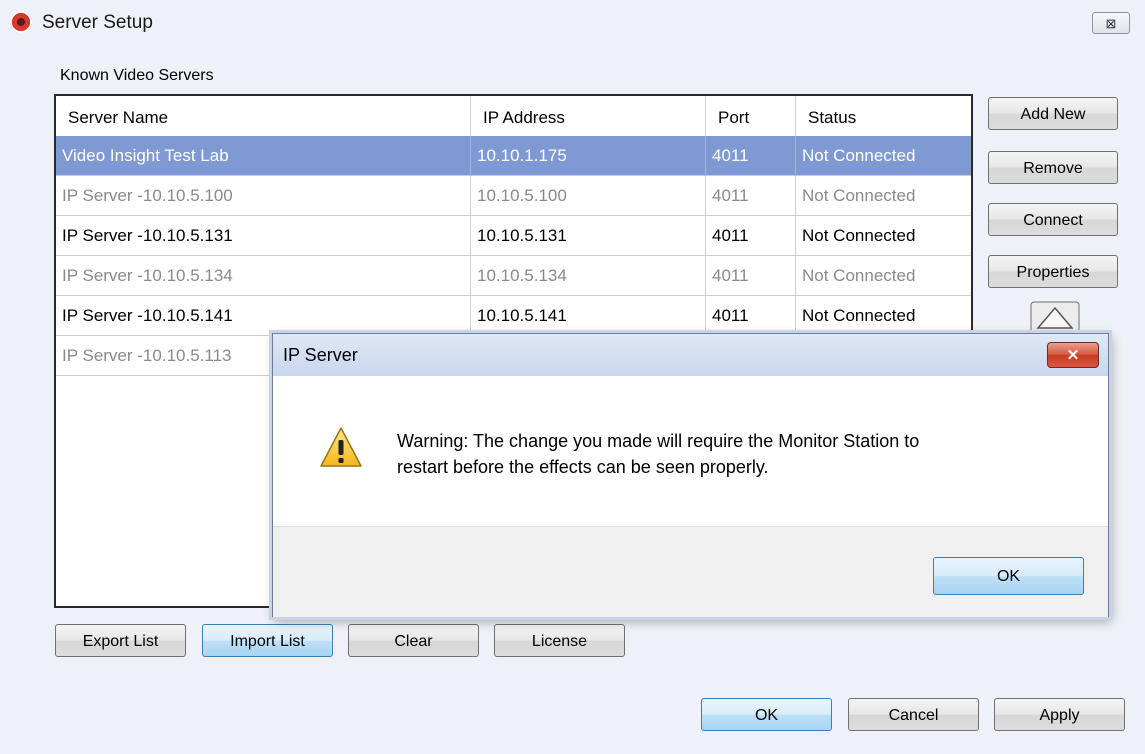 This screenshot has width=1145, height=754. I want to click on dialog-footer: OK, so click(690, 571).